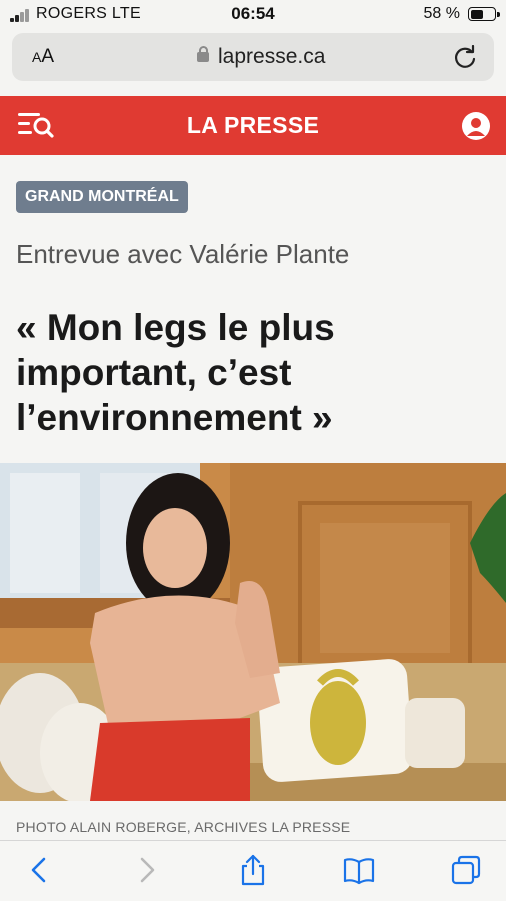 The width and height of the screenshot is (506, 901). What do you see at coordinates (359, 870) in the screenshot?
I see `bookmarks-icon` at bounding box center [359, 870].